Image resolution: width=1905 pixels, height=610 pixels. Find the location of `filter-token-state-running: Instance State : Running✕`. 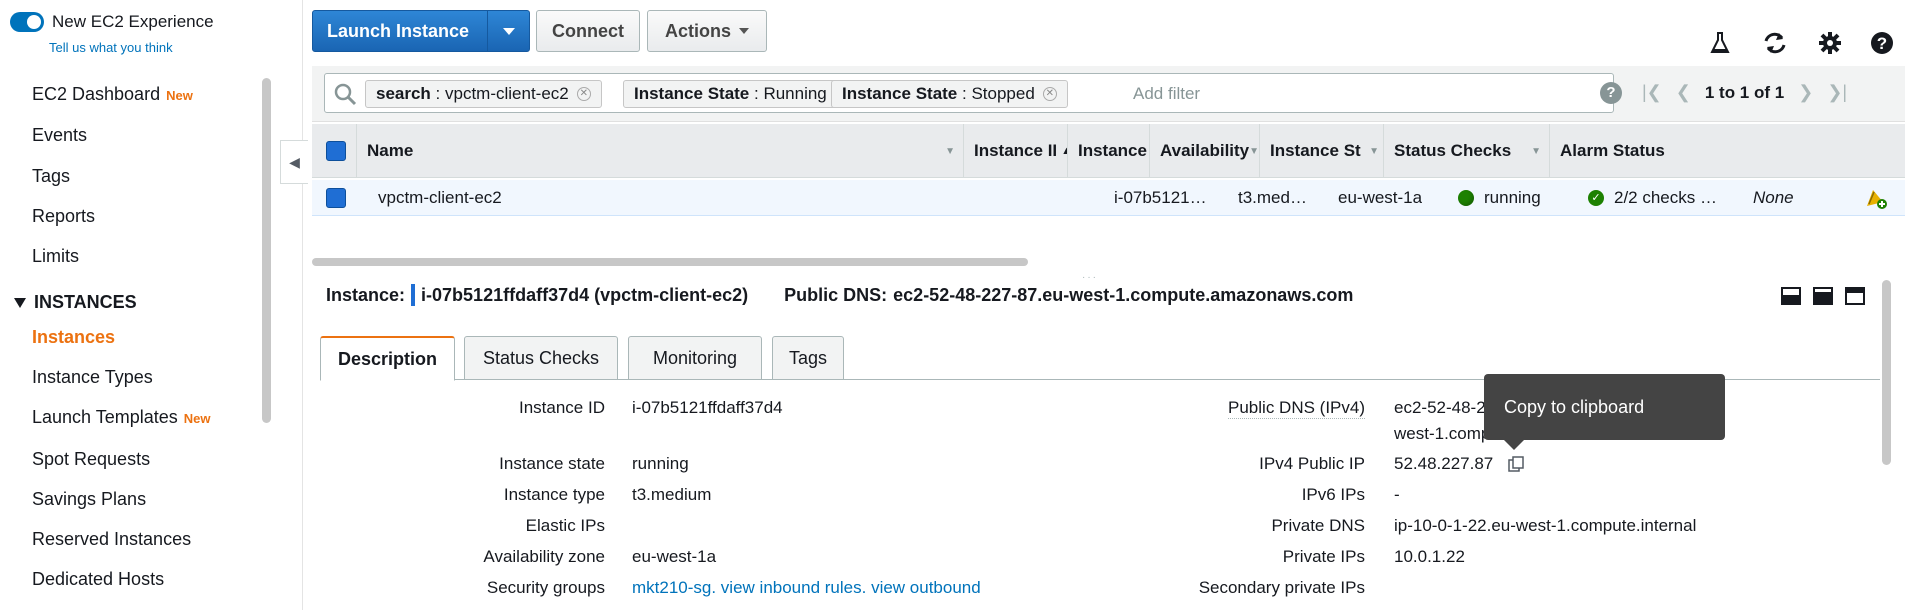

filter-token-state-running: Instance State : Running✕ is located at coordinates (741, 94).